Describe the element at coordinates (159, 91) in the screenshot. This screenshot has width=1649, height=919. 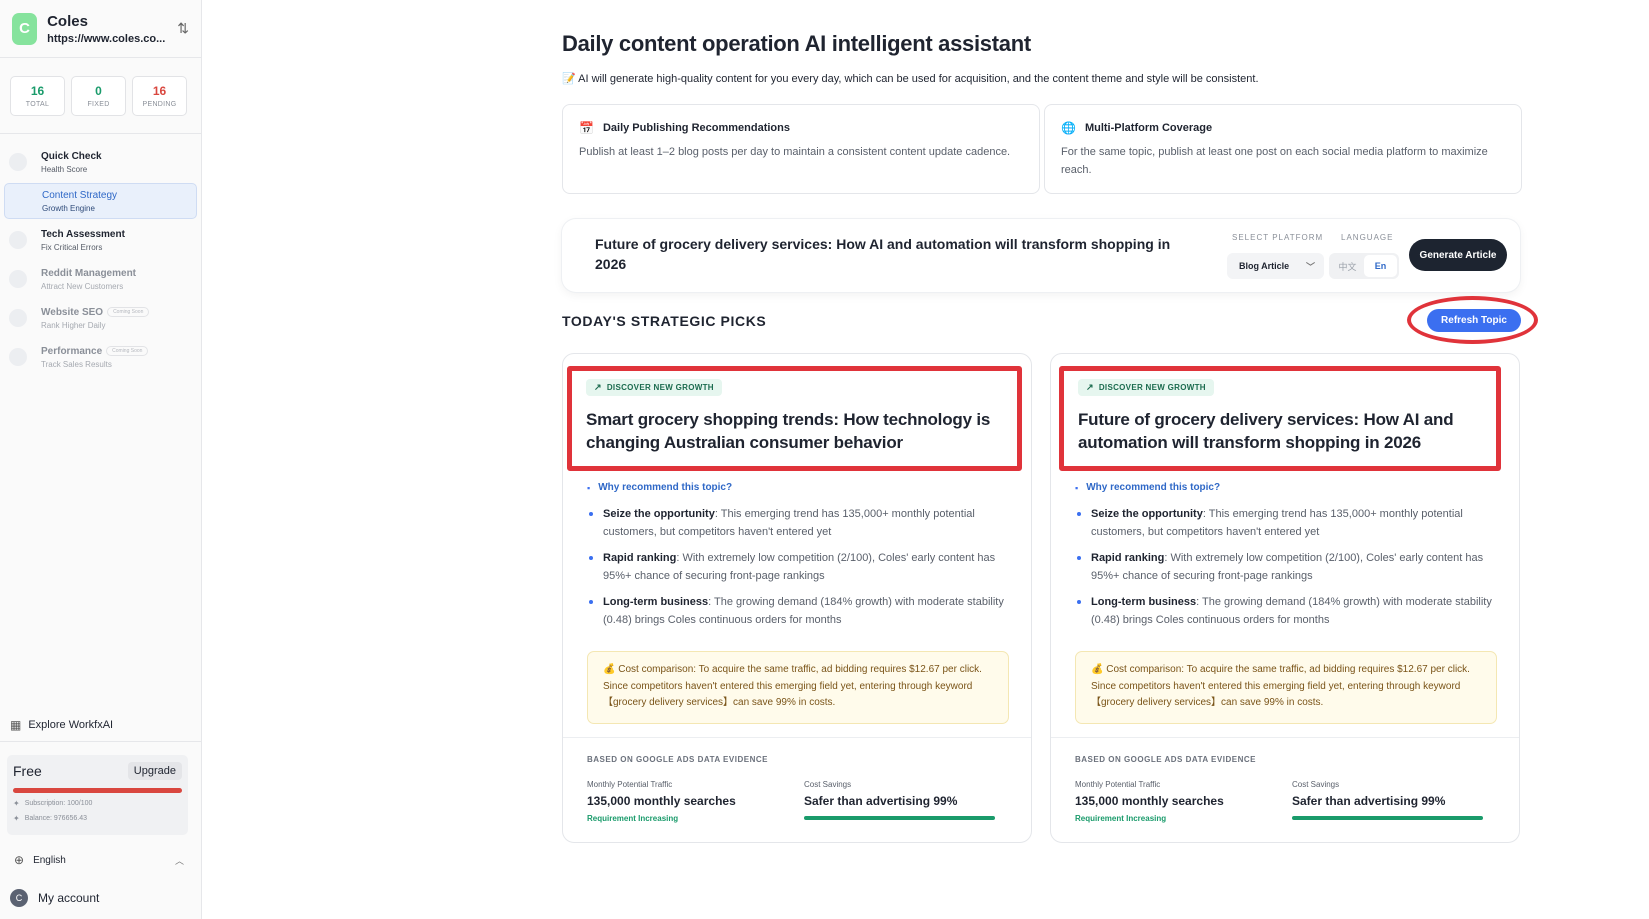
I see `stat-pending-value: 16` at that location.